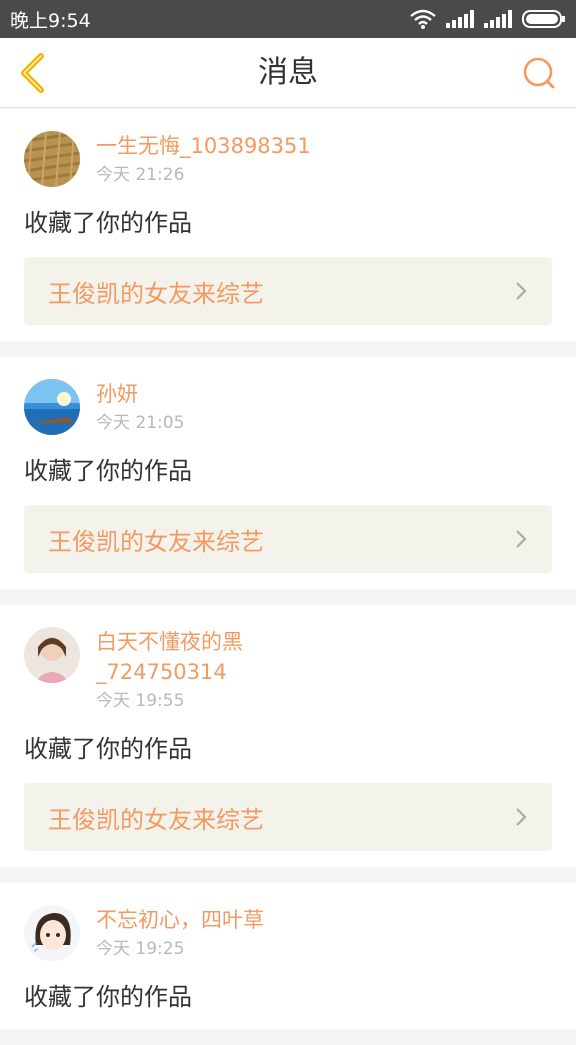  Describe the element at coordinates (203, 146) in the screenshot. I see `user-name: 一生无悔_103898351` at that location.